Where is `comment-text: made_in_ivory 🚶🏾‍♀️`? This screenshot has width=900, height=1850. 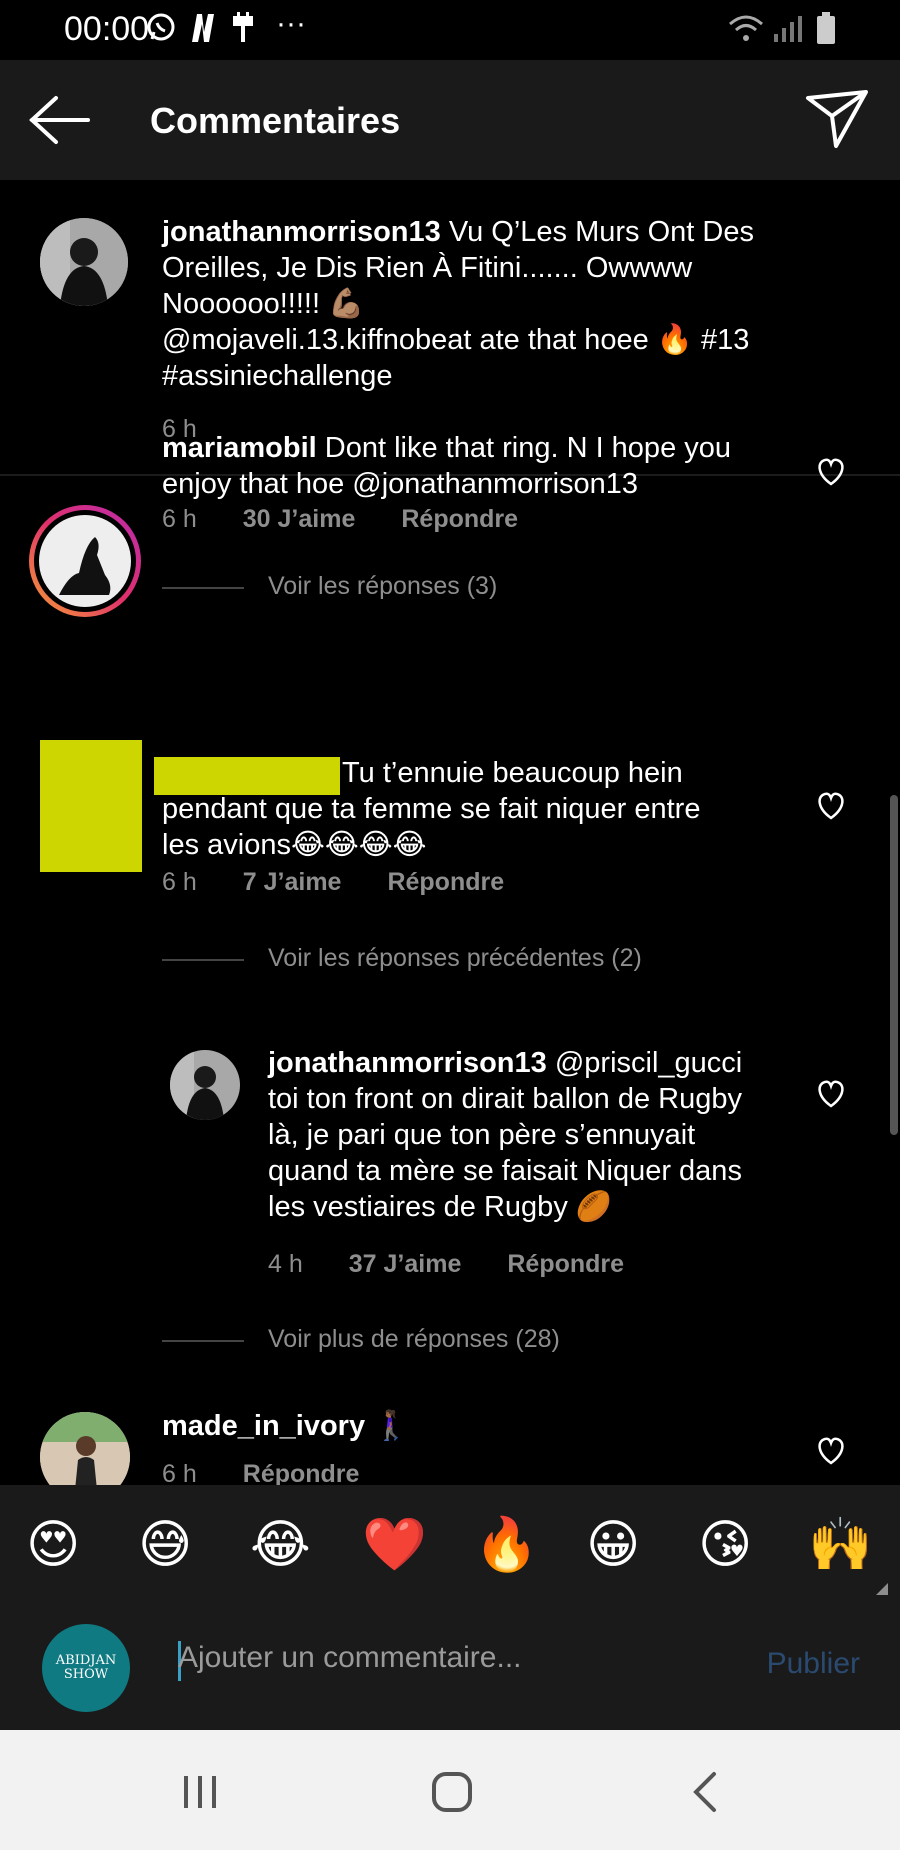 comment-text: made_in_ivory 🚶🏾‍♀️ is located at coordinates (286, 1426).